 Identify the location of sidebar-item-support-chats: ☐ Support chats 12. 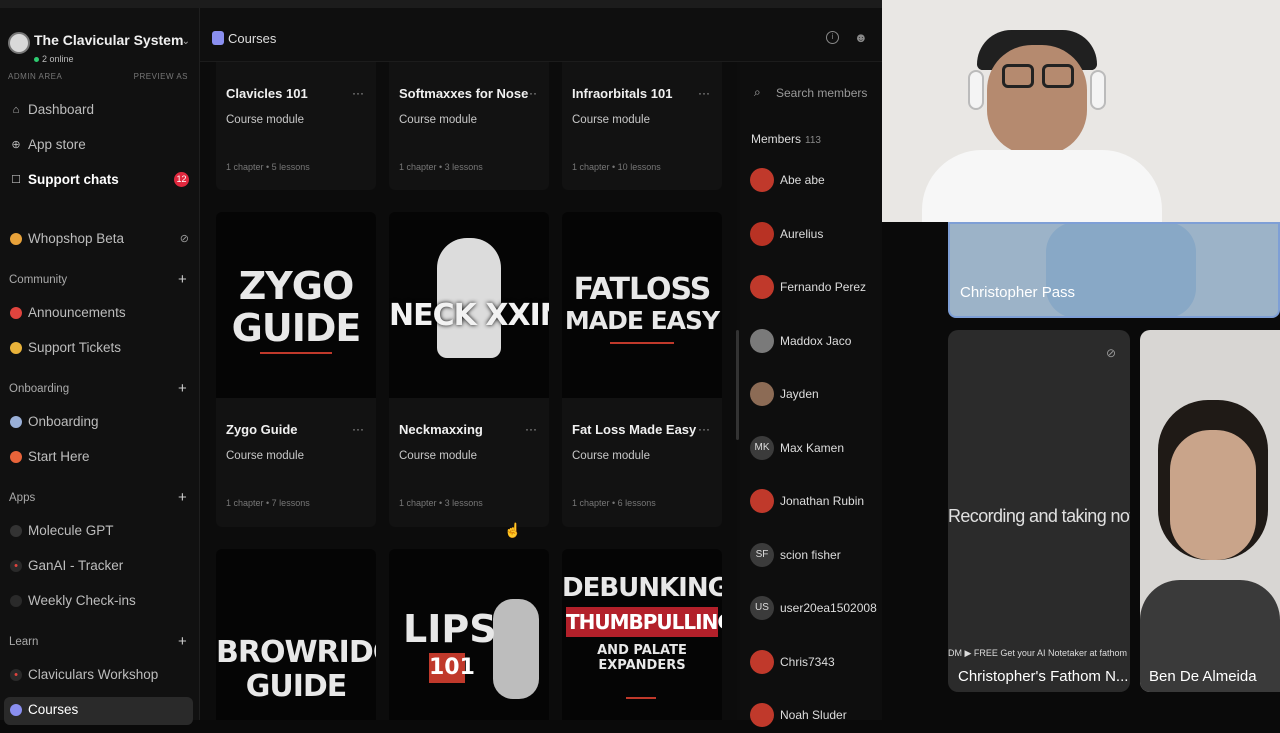
(100, 181).